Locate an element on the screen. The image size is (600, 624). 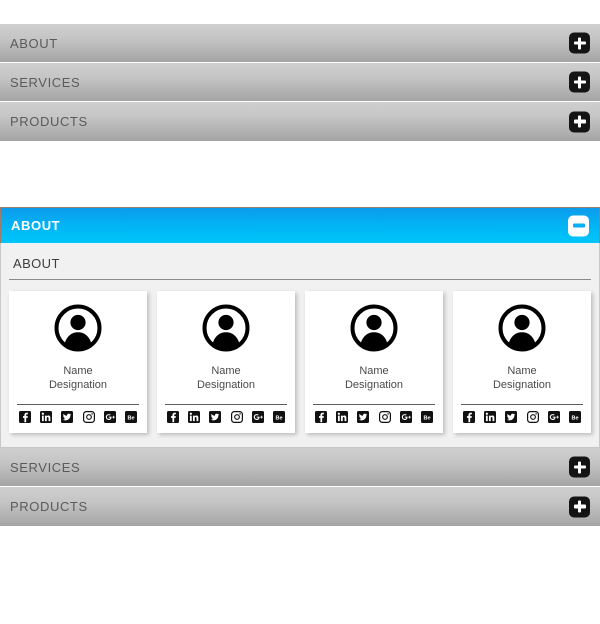
accordion-item-services: SERVICES is located at coordinates (300, 82).